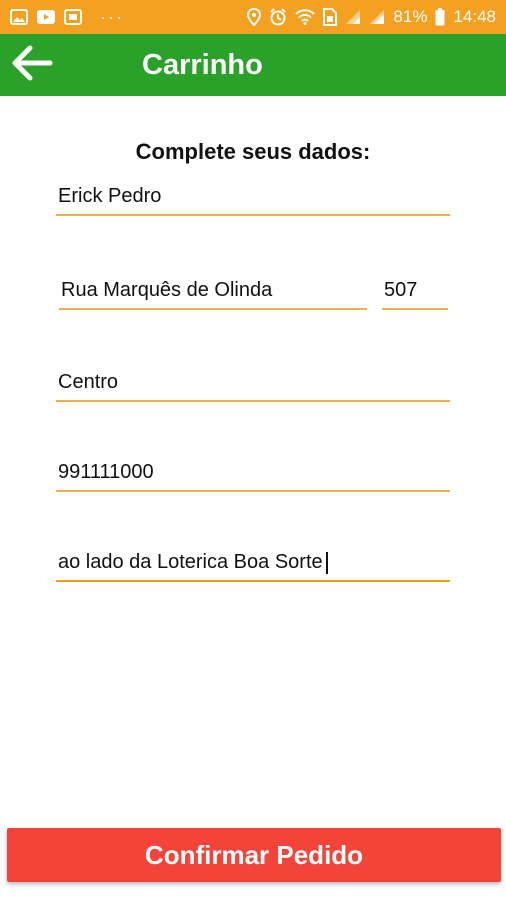 The width and height of the screenshot is (506, 900). I want to click on clock: 14:48, so click(474, 16).